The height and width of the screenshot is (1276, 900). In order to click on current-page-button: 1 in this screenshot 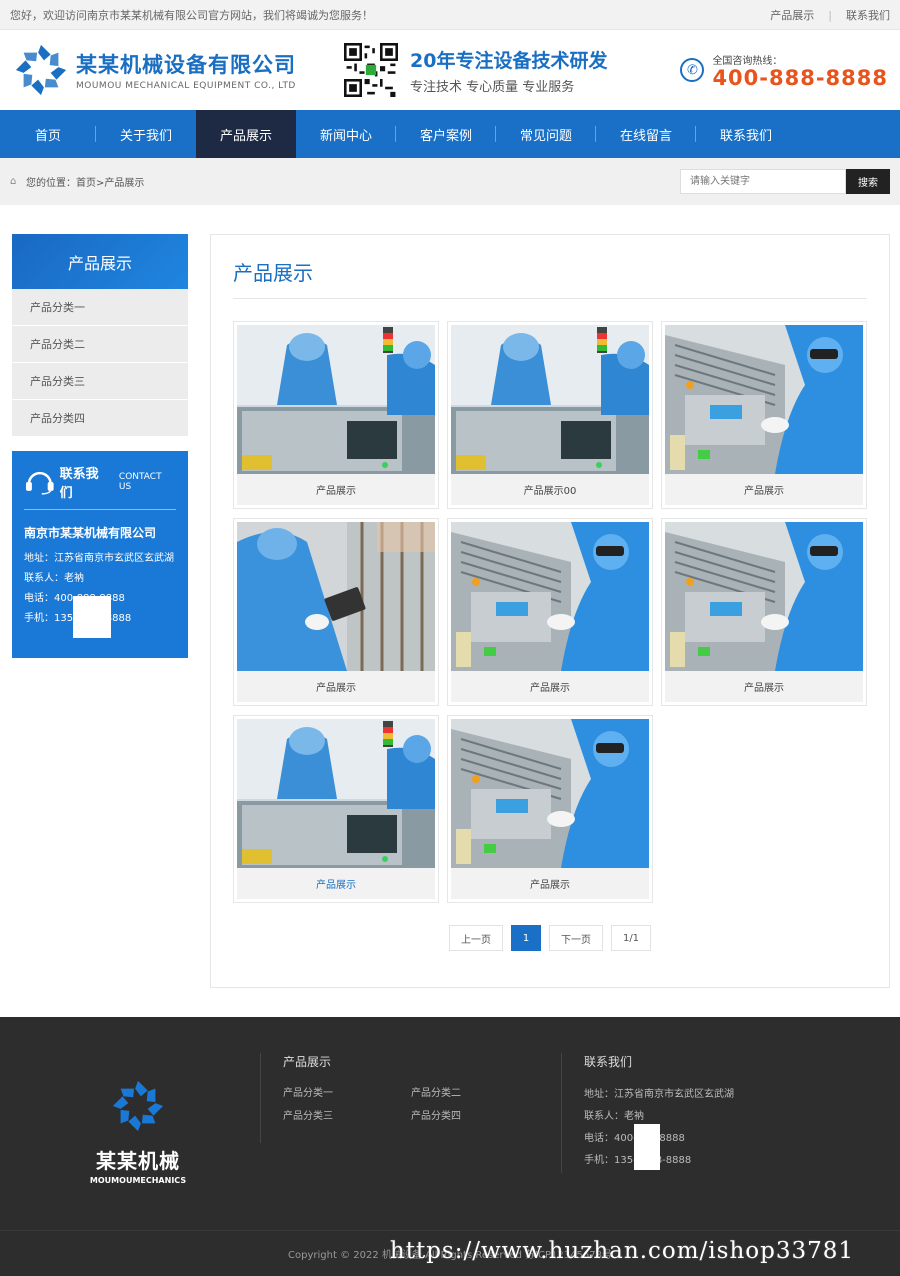, I will do `click(526, 938)`.